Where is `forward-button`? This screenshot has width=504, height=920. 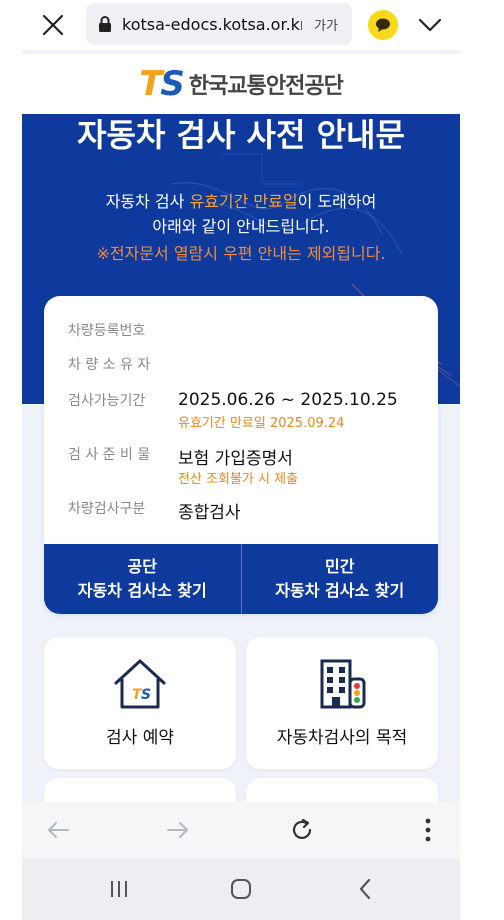 forward-button is located at coordinates (178, 830).